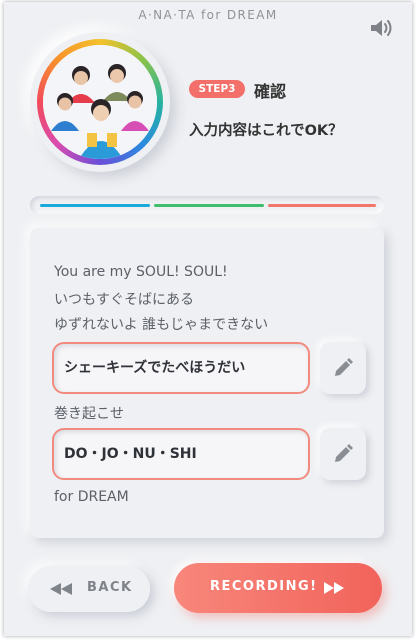 Image resolution: width=416 pixels, height=640 pixels. What do you see at coordinates (181, 454) in the screenshot?
I see `lyric-input-2: DO・JO・NU・SHI` at bounding box center [181, 454].